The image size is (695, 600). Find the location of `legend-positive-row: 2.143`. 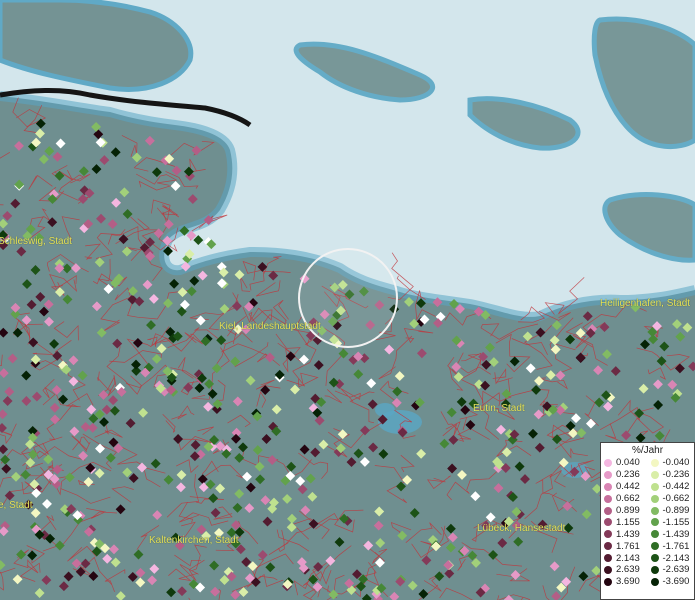

legend-positive-row: 2.143 is located at coordinates (624, 558).